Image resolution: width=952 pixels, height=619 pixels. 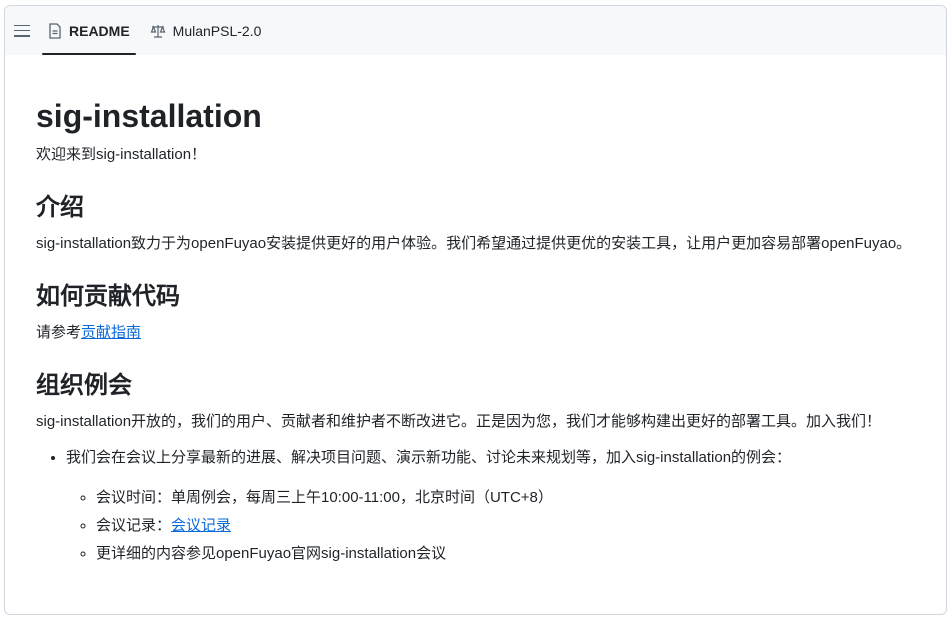 What do you see at coordinates (134, 525) in the screenshot?
I see `record-prefix: 会议记录：` at bounding box center [134, 525].